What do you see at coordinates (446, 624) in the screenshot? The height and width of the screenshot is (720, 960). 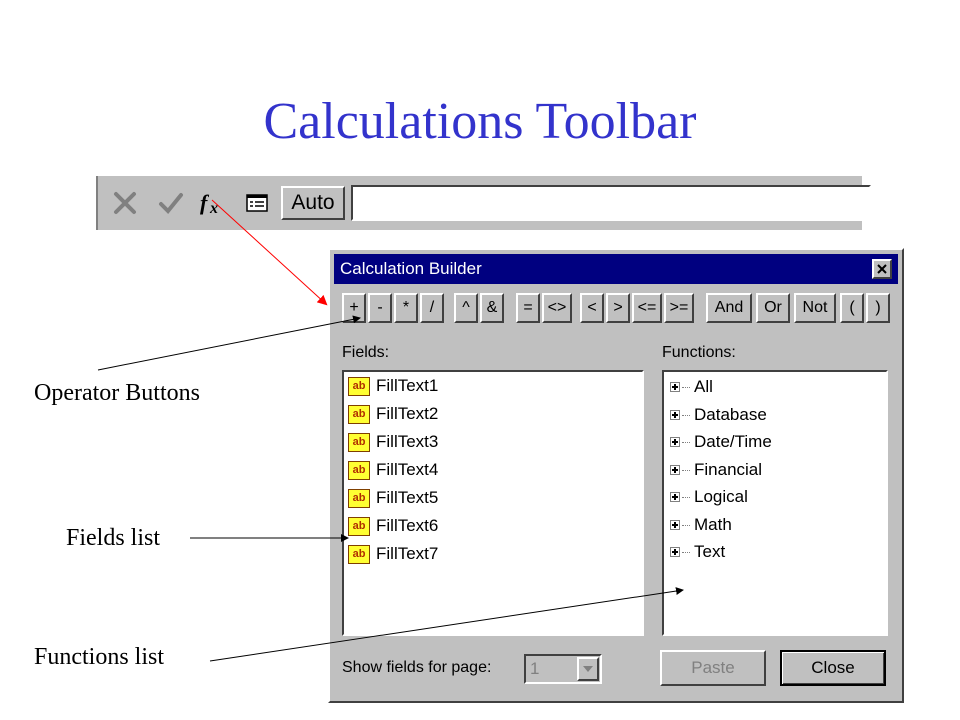 I see `functions-pointer-line` at bounding box center [446, 624].